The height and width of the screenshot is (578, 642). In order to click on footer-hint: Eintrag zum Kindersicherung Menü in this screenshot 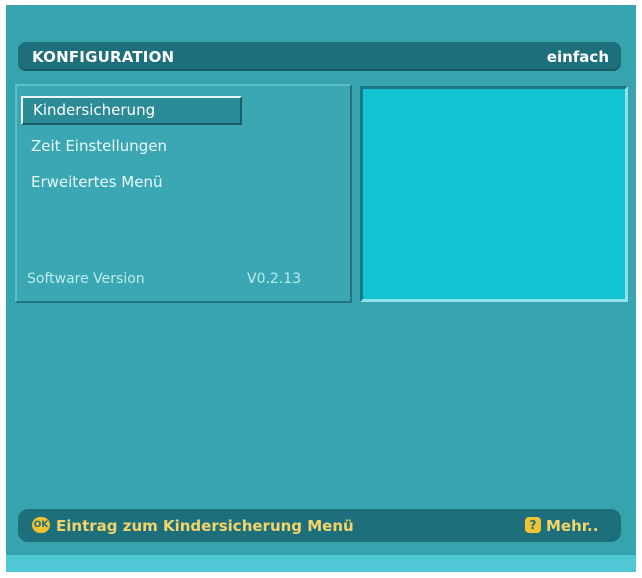, I will do `click(205, 526)`.